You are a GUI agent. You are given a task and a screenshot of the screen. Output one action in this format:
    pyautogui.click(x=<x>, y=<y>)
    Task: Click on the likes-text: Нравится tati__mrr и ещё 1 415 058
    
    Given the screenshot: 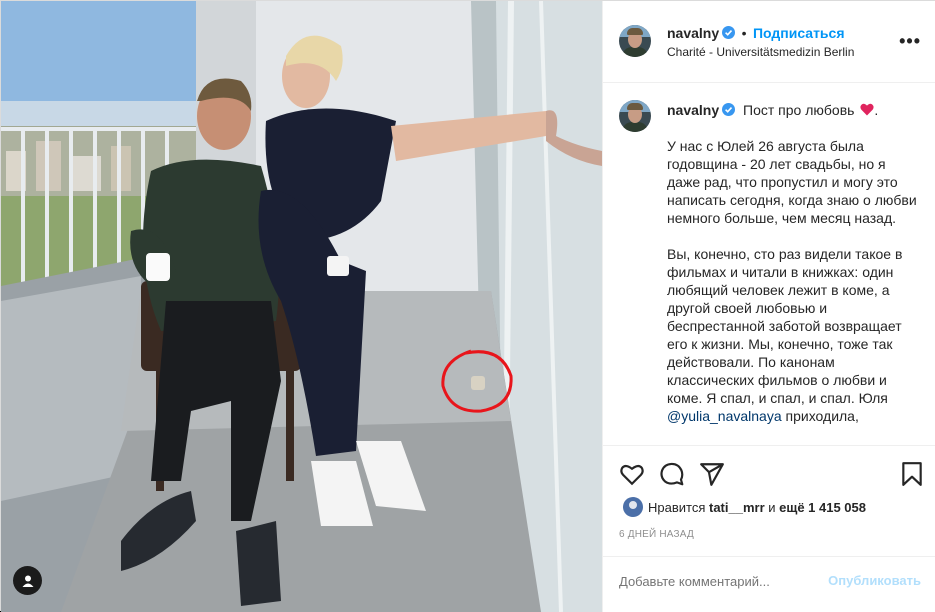 What is the action you would take?
    pyautogui.click(x=757, y=507)
    